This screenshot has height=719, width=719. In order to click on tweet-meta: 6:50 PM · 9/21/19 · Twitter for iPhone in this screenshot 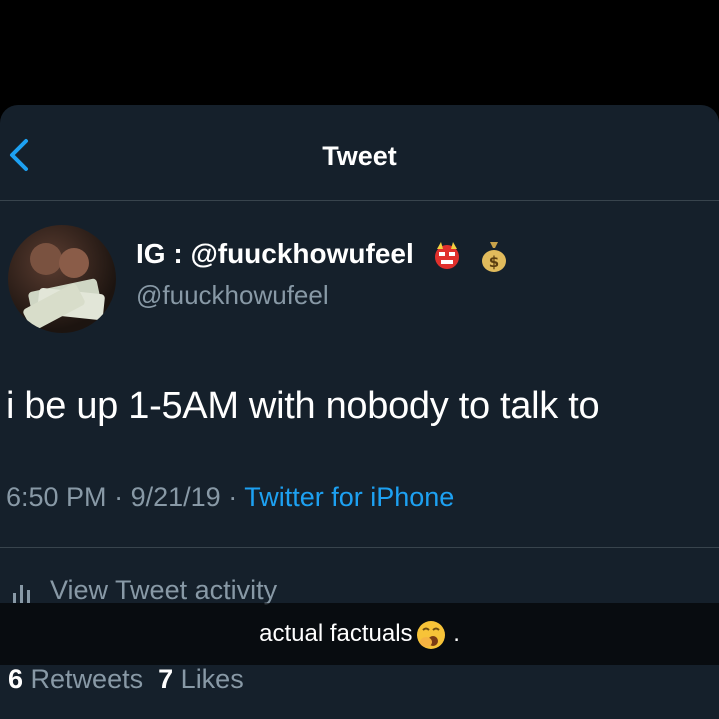, I will do `click(230, 497)`.